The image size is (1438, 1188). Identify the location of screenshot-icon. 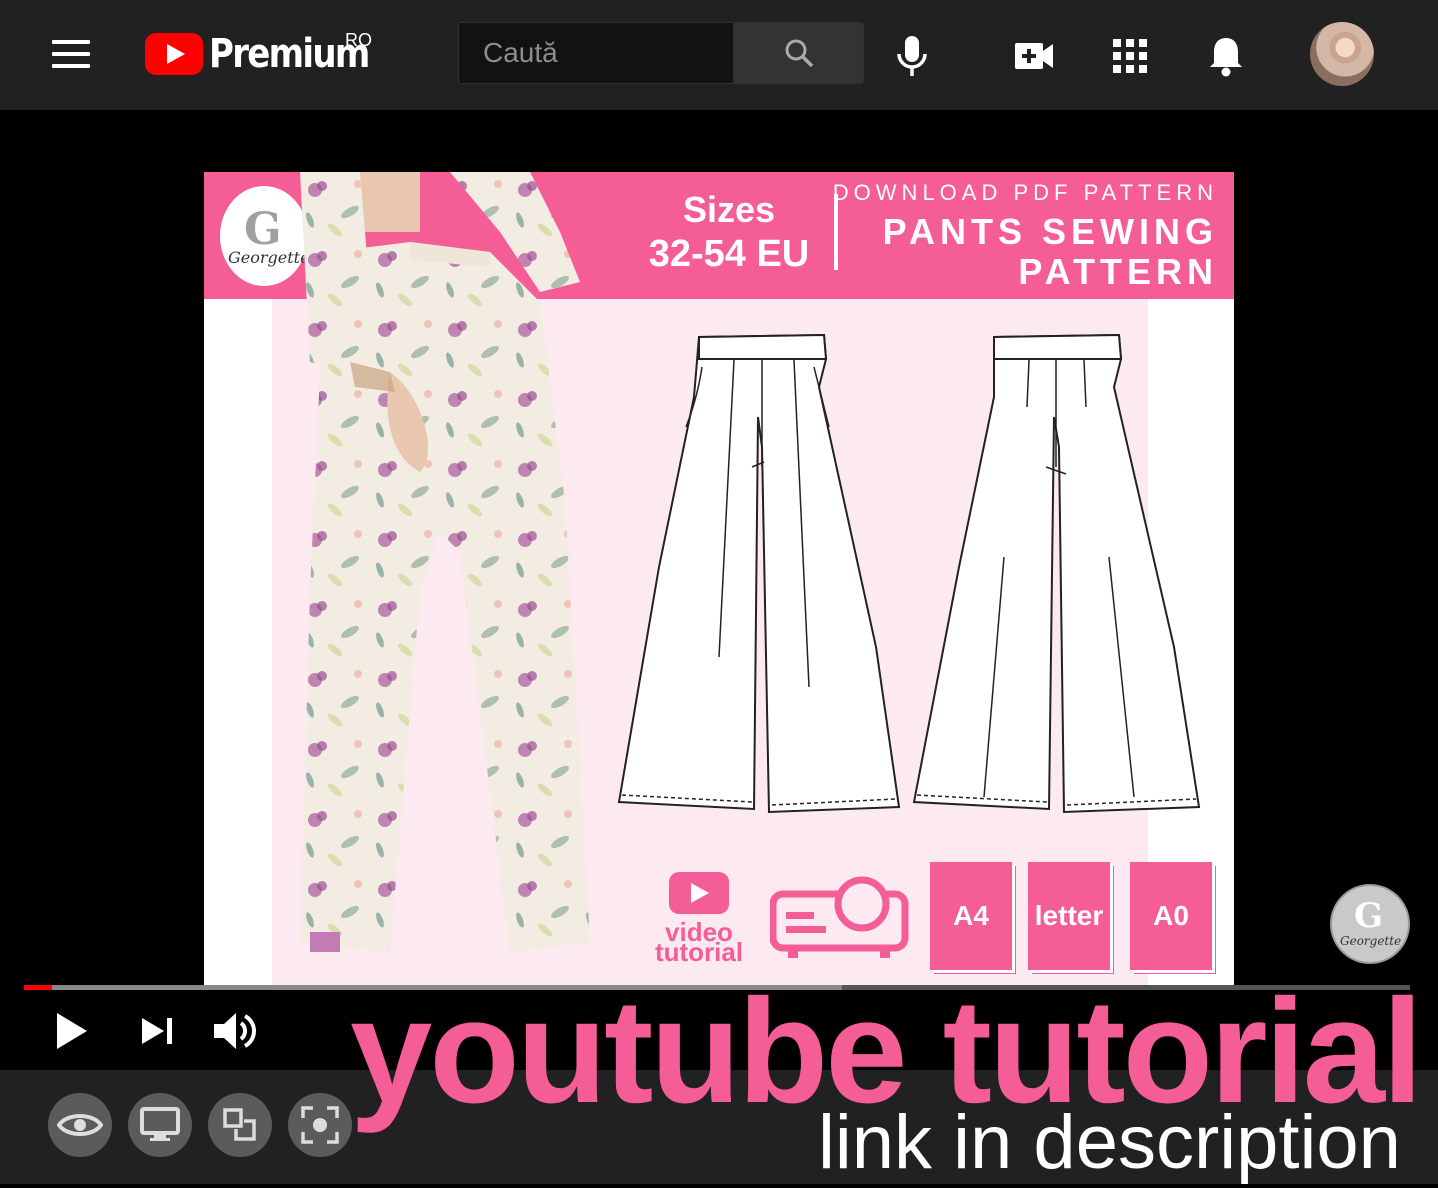
(320, 1125).